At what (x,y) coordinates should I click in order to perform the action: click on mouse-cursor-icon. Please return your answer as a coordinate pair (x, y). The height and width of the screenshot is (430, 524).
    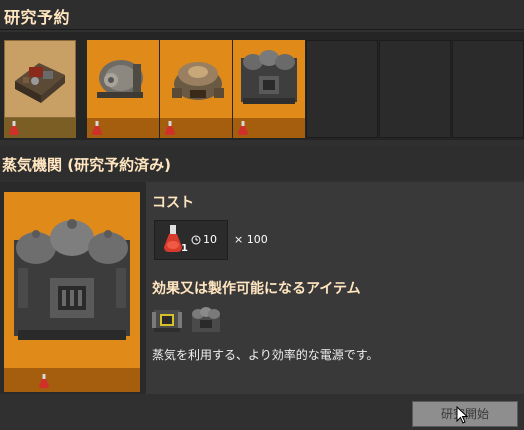
    Looking at the image, I should click on (462, 415).